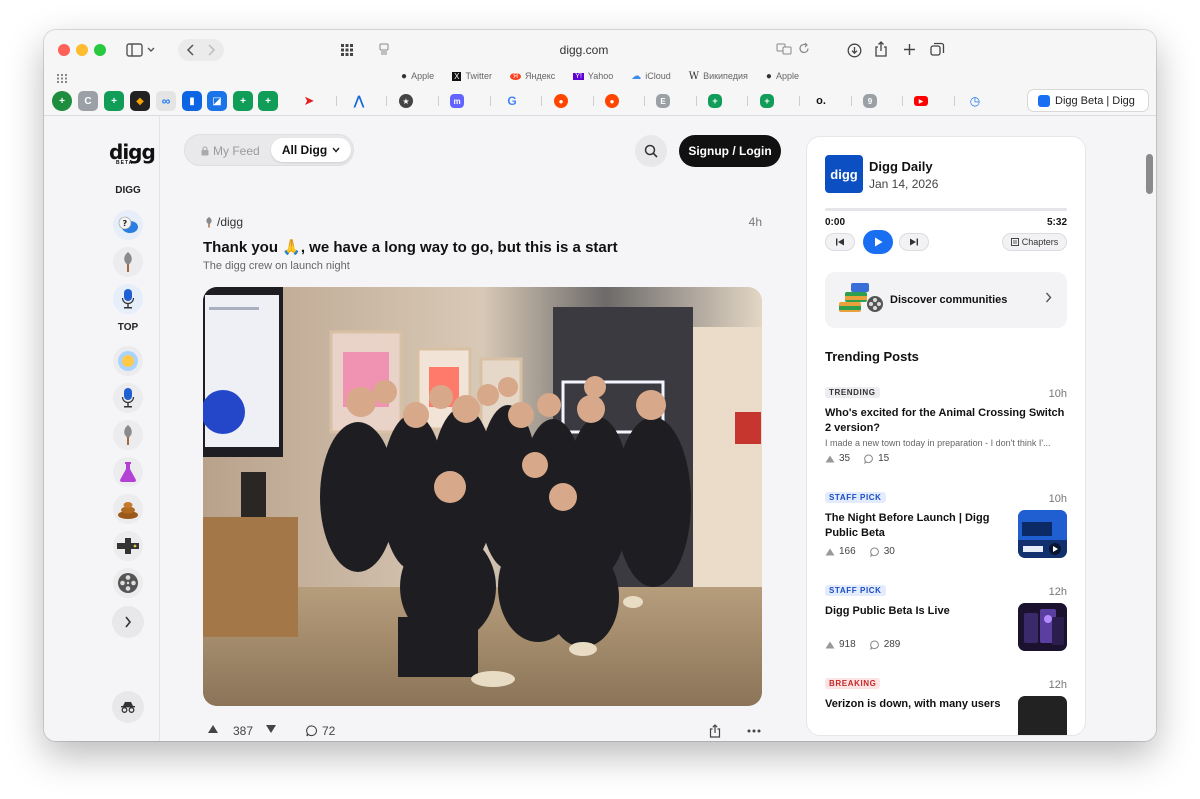 The height and width of the screenshot is (799, 1200). What do you see at coordinates (937, 49) in the screenshot?
I see `show-tabs-button` at bounding box center [937, 49].